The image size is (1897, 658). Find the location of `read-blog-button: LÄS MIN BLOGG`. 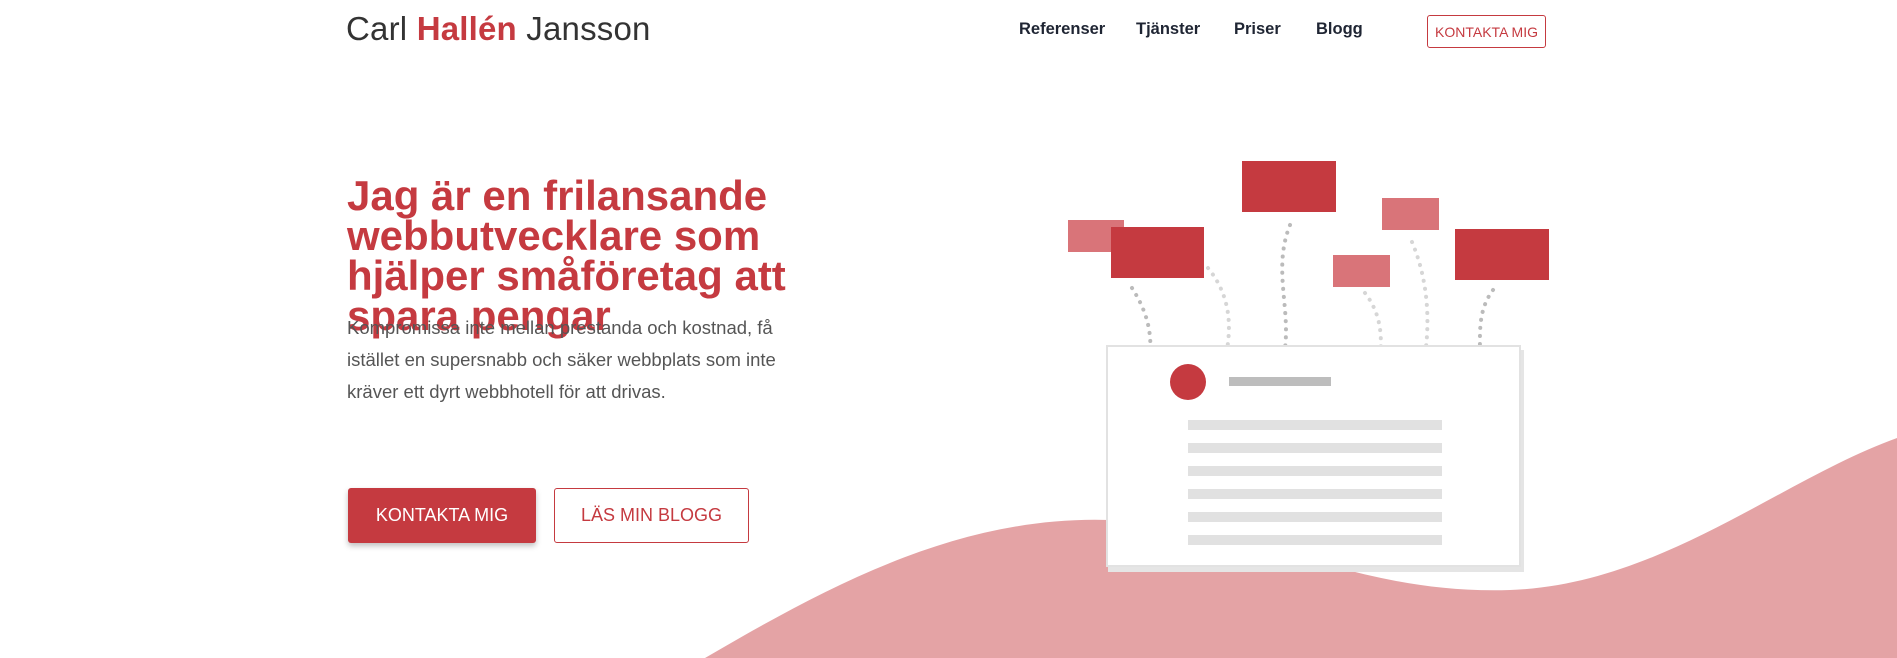

read-blog-button: LÄS MIN BLOGG is located at coordinates (651, 515).